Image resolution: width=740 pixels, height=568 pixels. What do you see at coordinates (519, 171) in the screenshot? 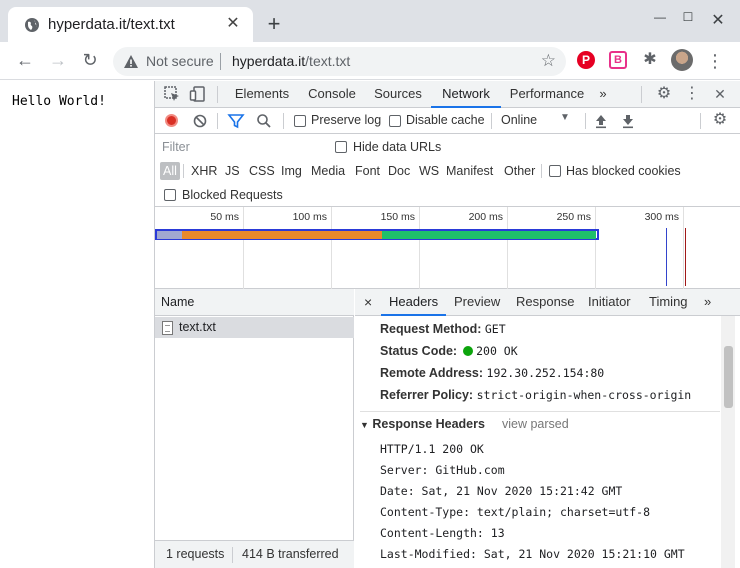
I see `type-filter-other: Other` at bounding box center [519, 171].